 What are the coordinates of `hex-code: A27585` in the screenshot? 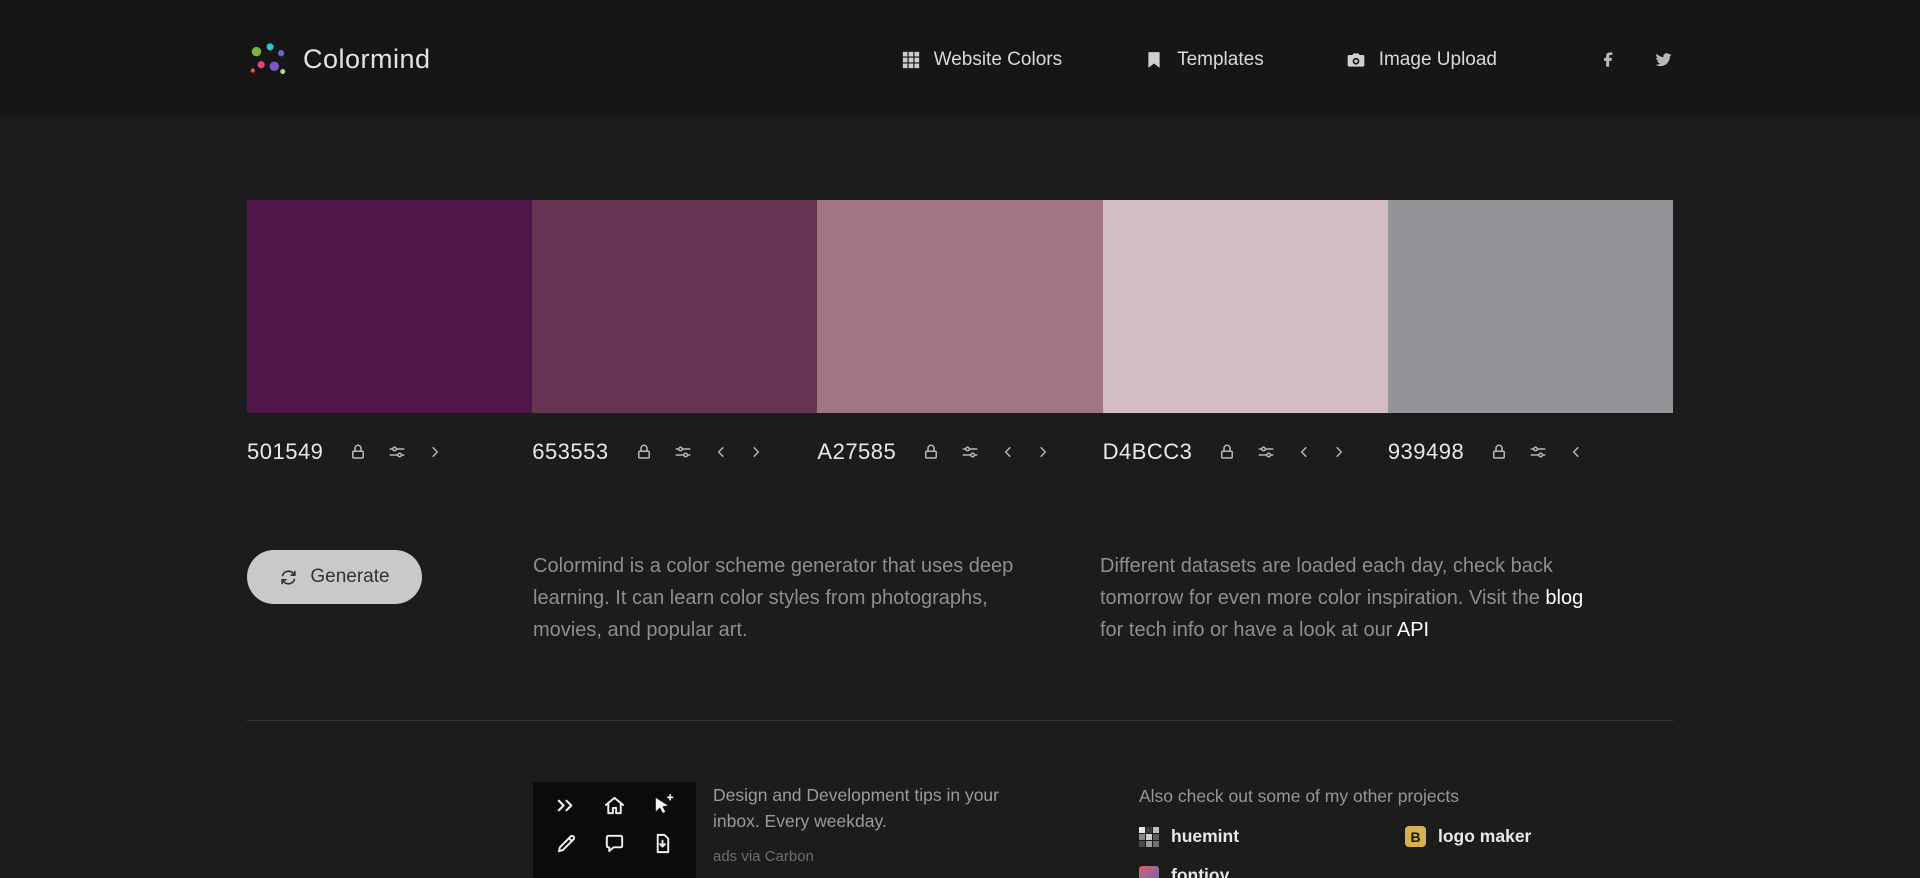 It's located at (856, 452).